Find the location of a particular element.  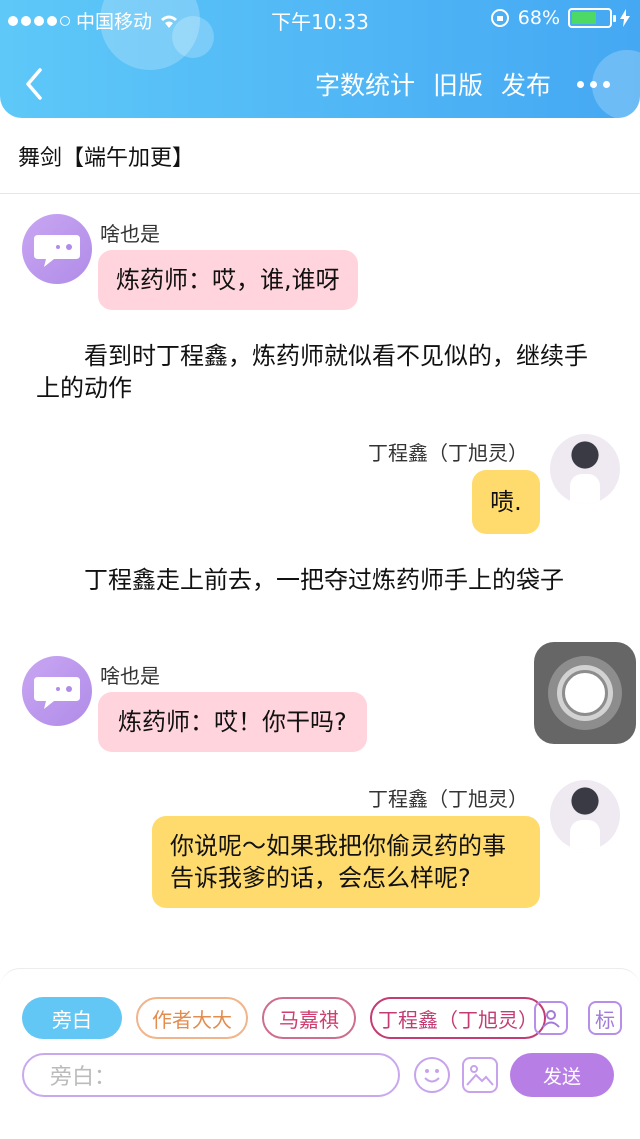

status-bar: 中国移动 下午10:33 68% is located at coordinates (320, 18).